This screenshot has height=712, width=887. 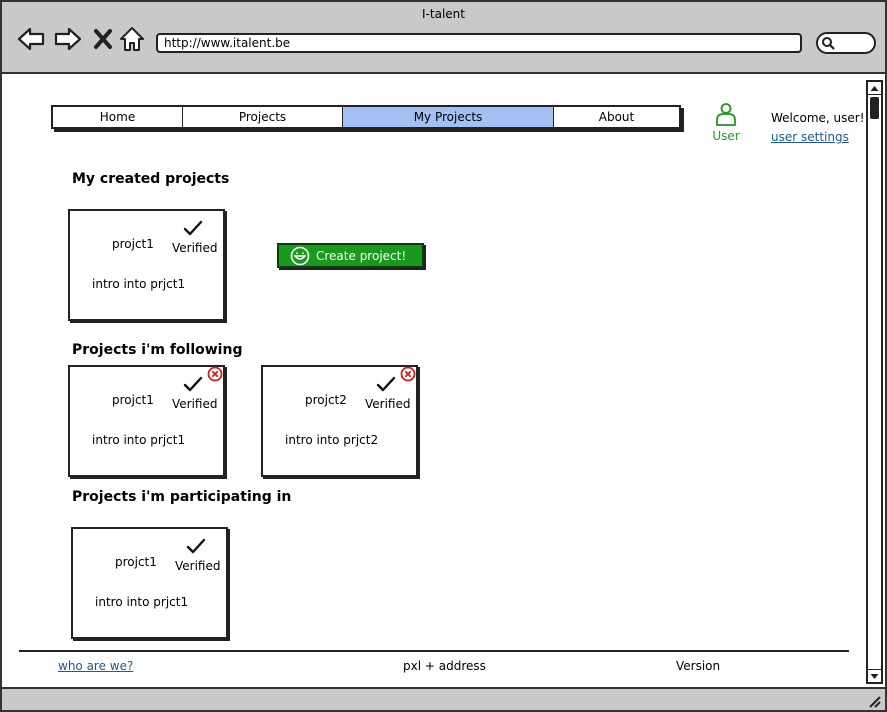 I want to click on forward-arrow-icon, so click(x=68, y=39).